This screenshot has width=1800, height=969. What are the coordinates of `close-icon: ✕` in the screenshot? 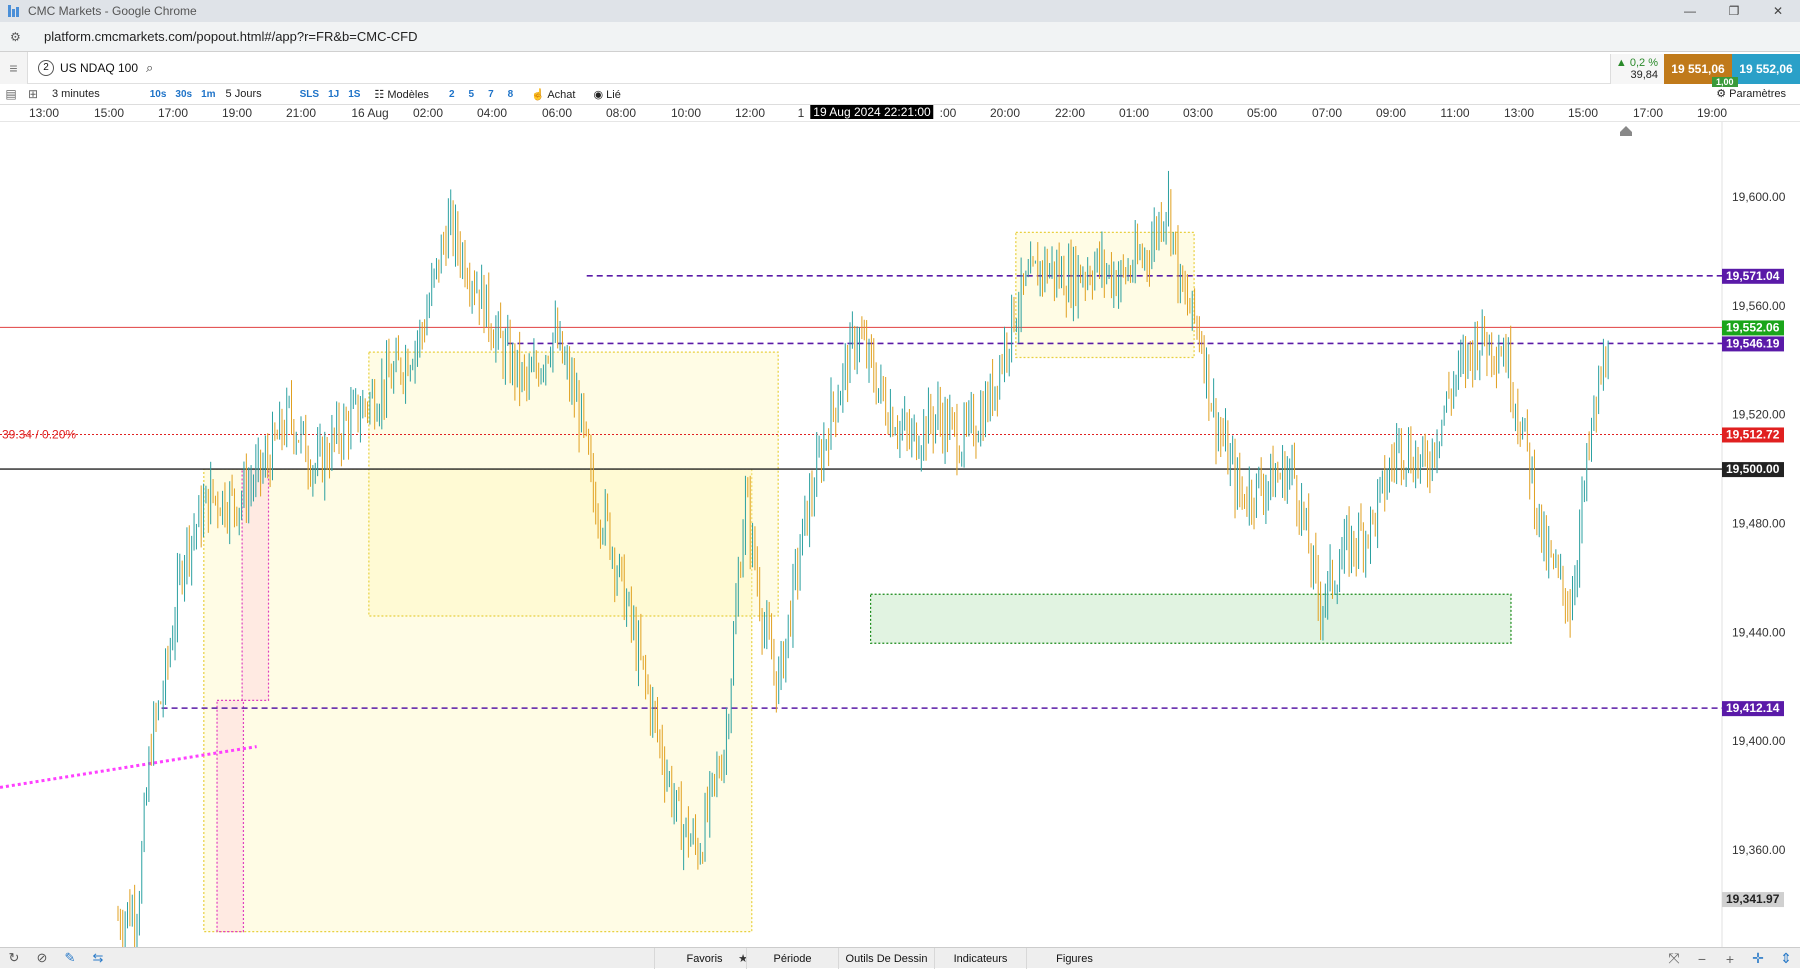 It's located at (1778, 11).